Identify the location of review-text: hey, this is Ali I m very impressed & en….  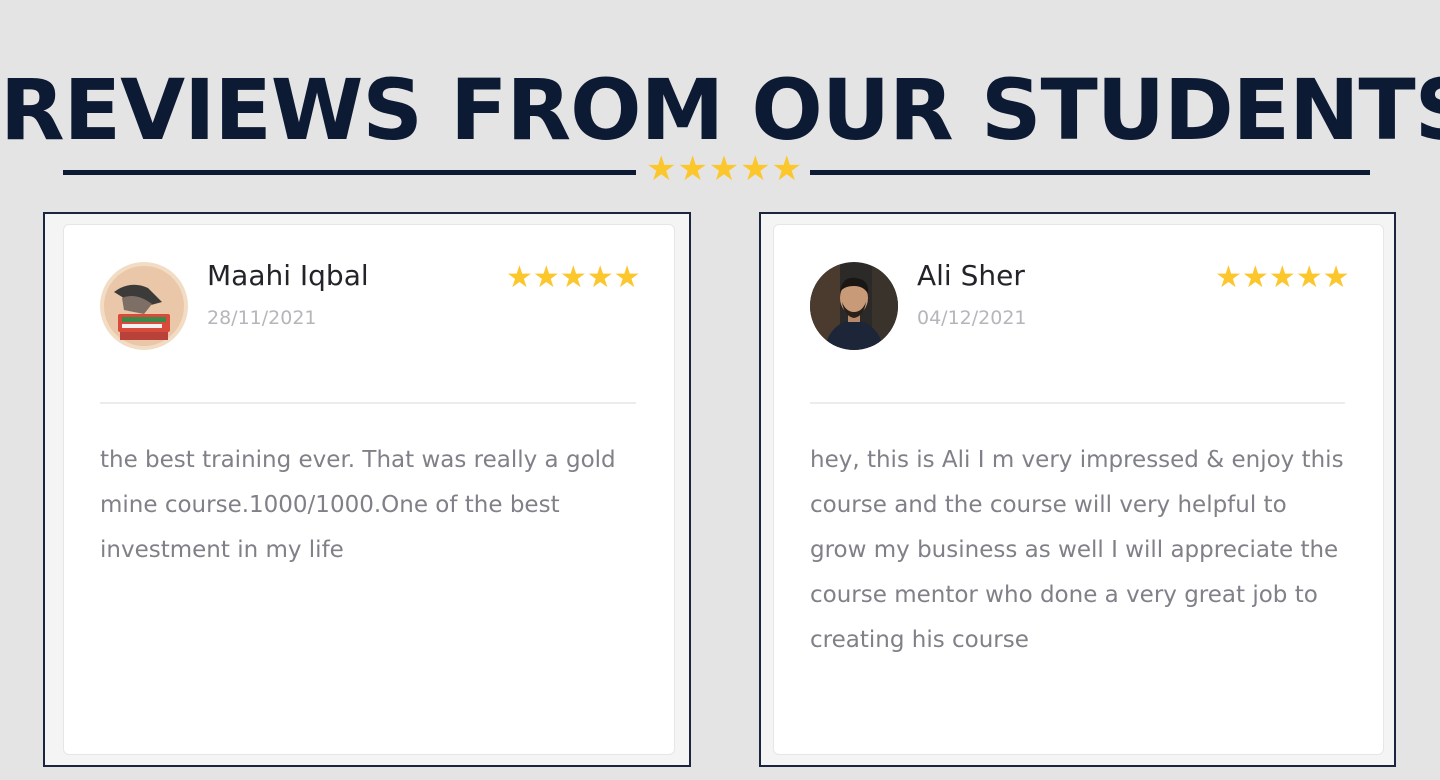
(1077, 550).